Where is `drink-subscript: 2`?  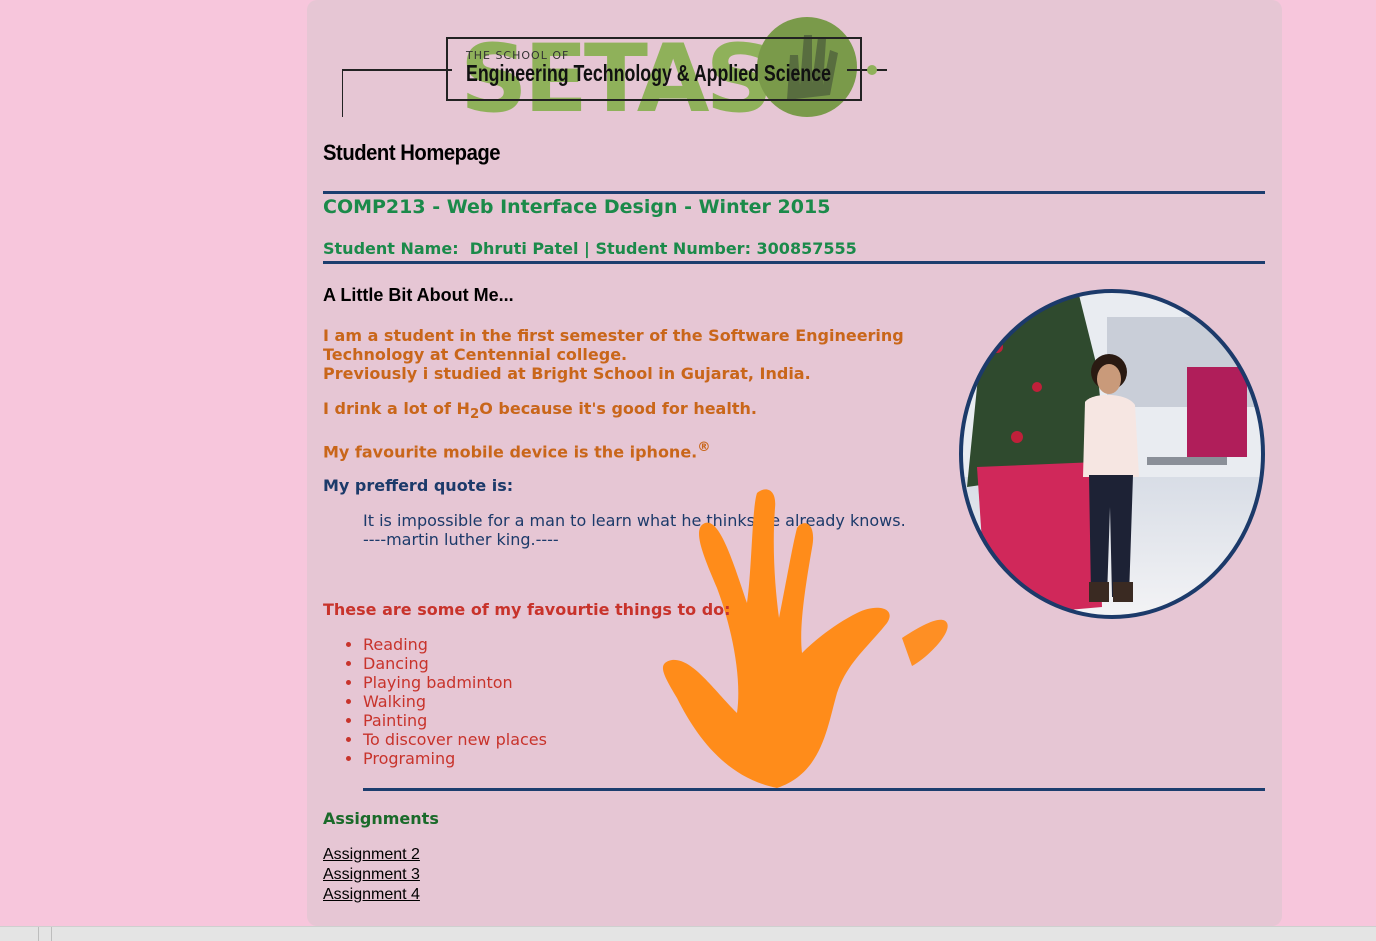
drink-subscript: 2 is located at coordinates (474, 415).